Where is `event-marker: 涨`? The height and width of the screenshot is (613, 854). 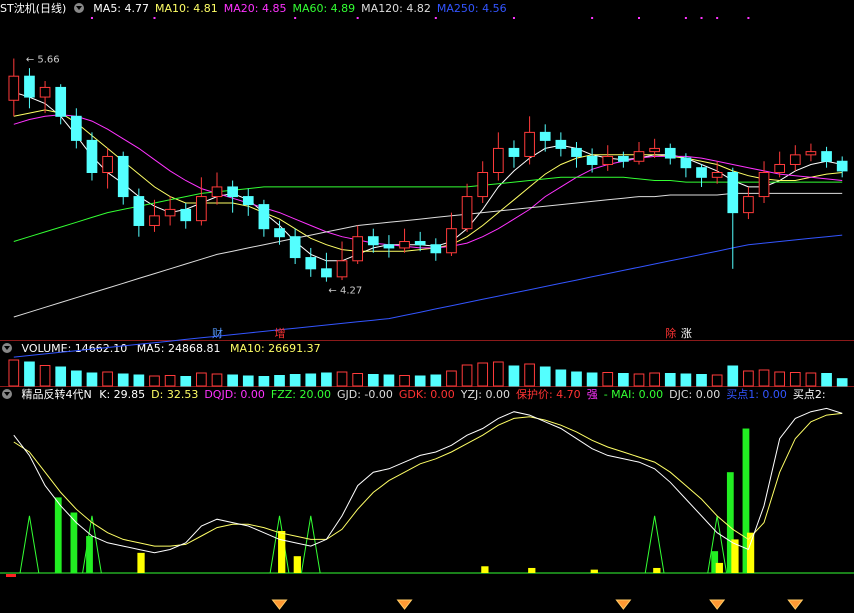 event-marker: 涨 is located at coordinates (686, 333).